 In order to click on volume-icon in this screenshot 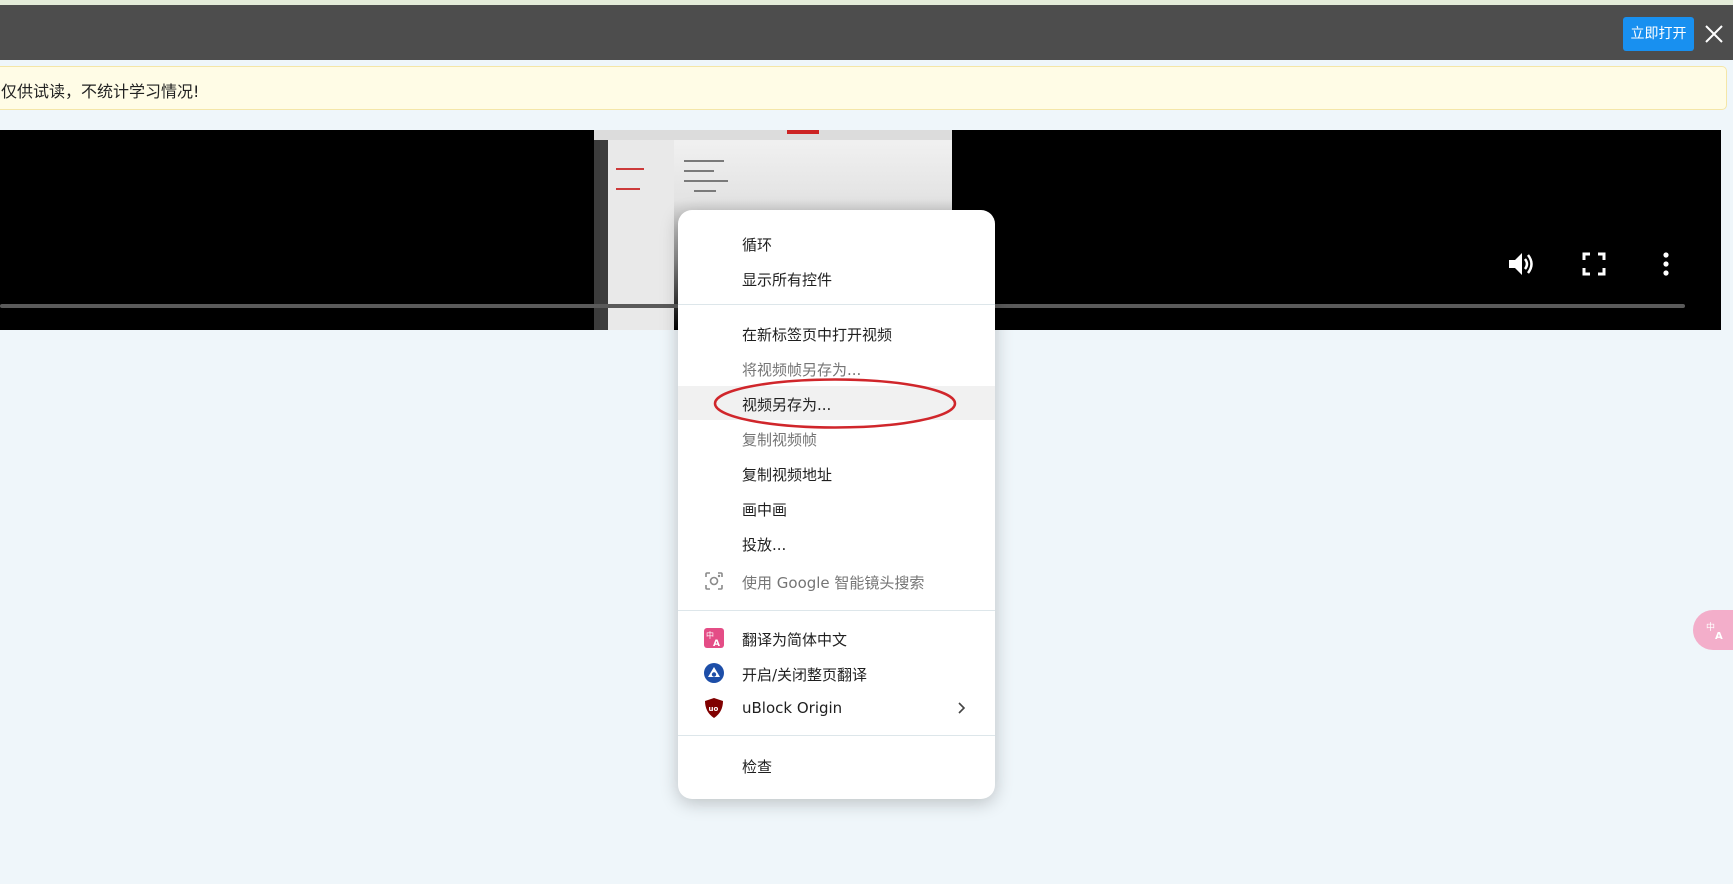, I will do `click(1521, 264)`.